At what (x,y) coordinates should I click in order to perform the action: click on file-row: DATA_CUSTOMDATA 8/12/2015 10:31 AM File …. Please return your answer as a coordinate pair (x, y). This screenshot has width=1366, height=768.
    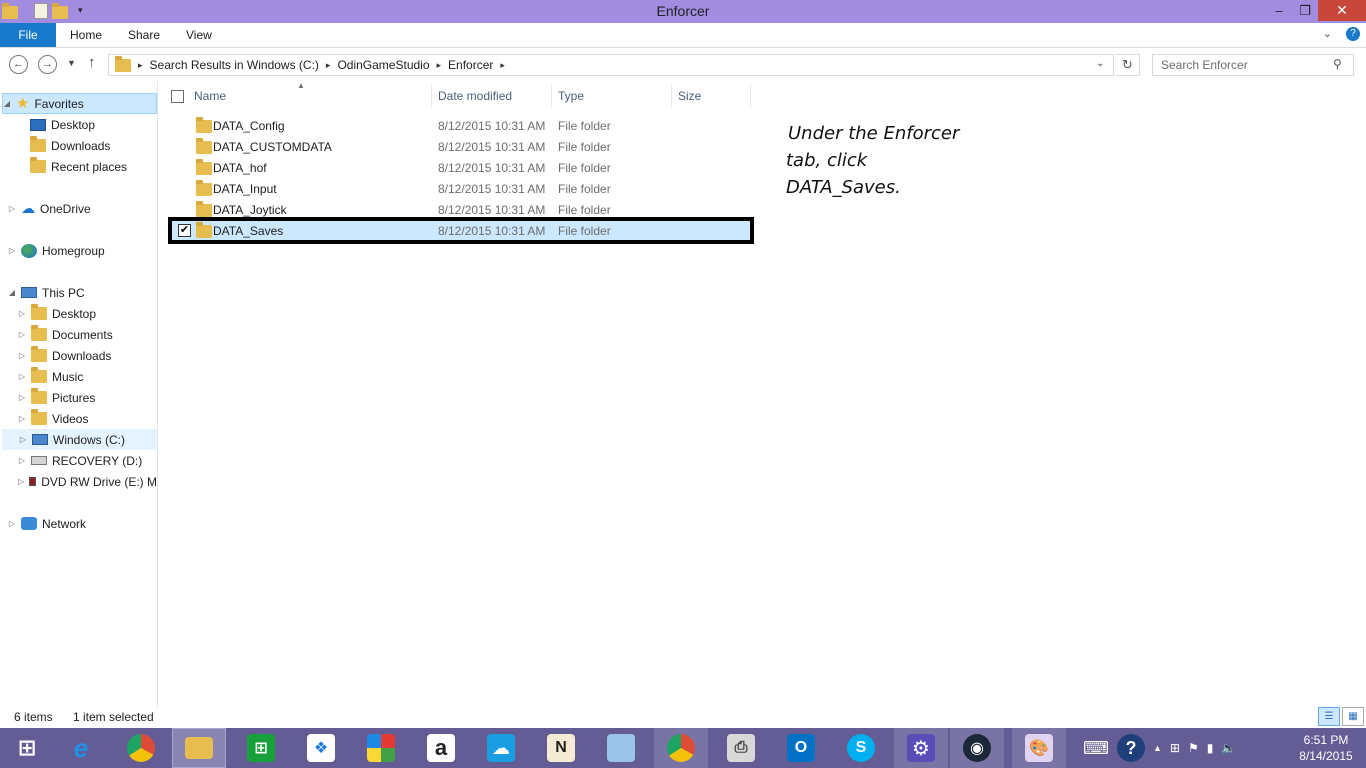
    Looking at the image, I should click on (461, 146).